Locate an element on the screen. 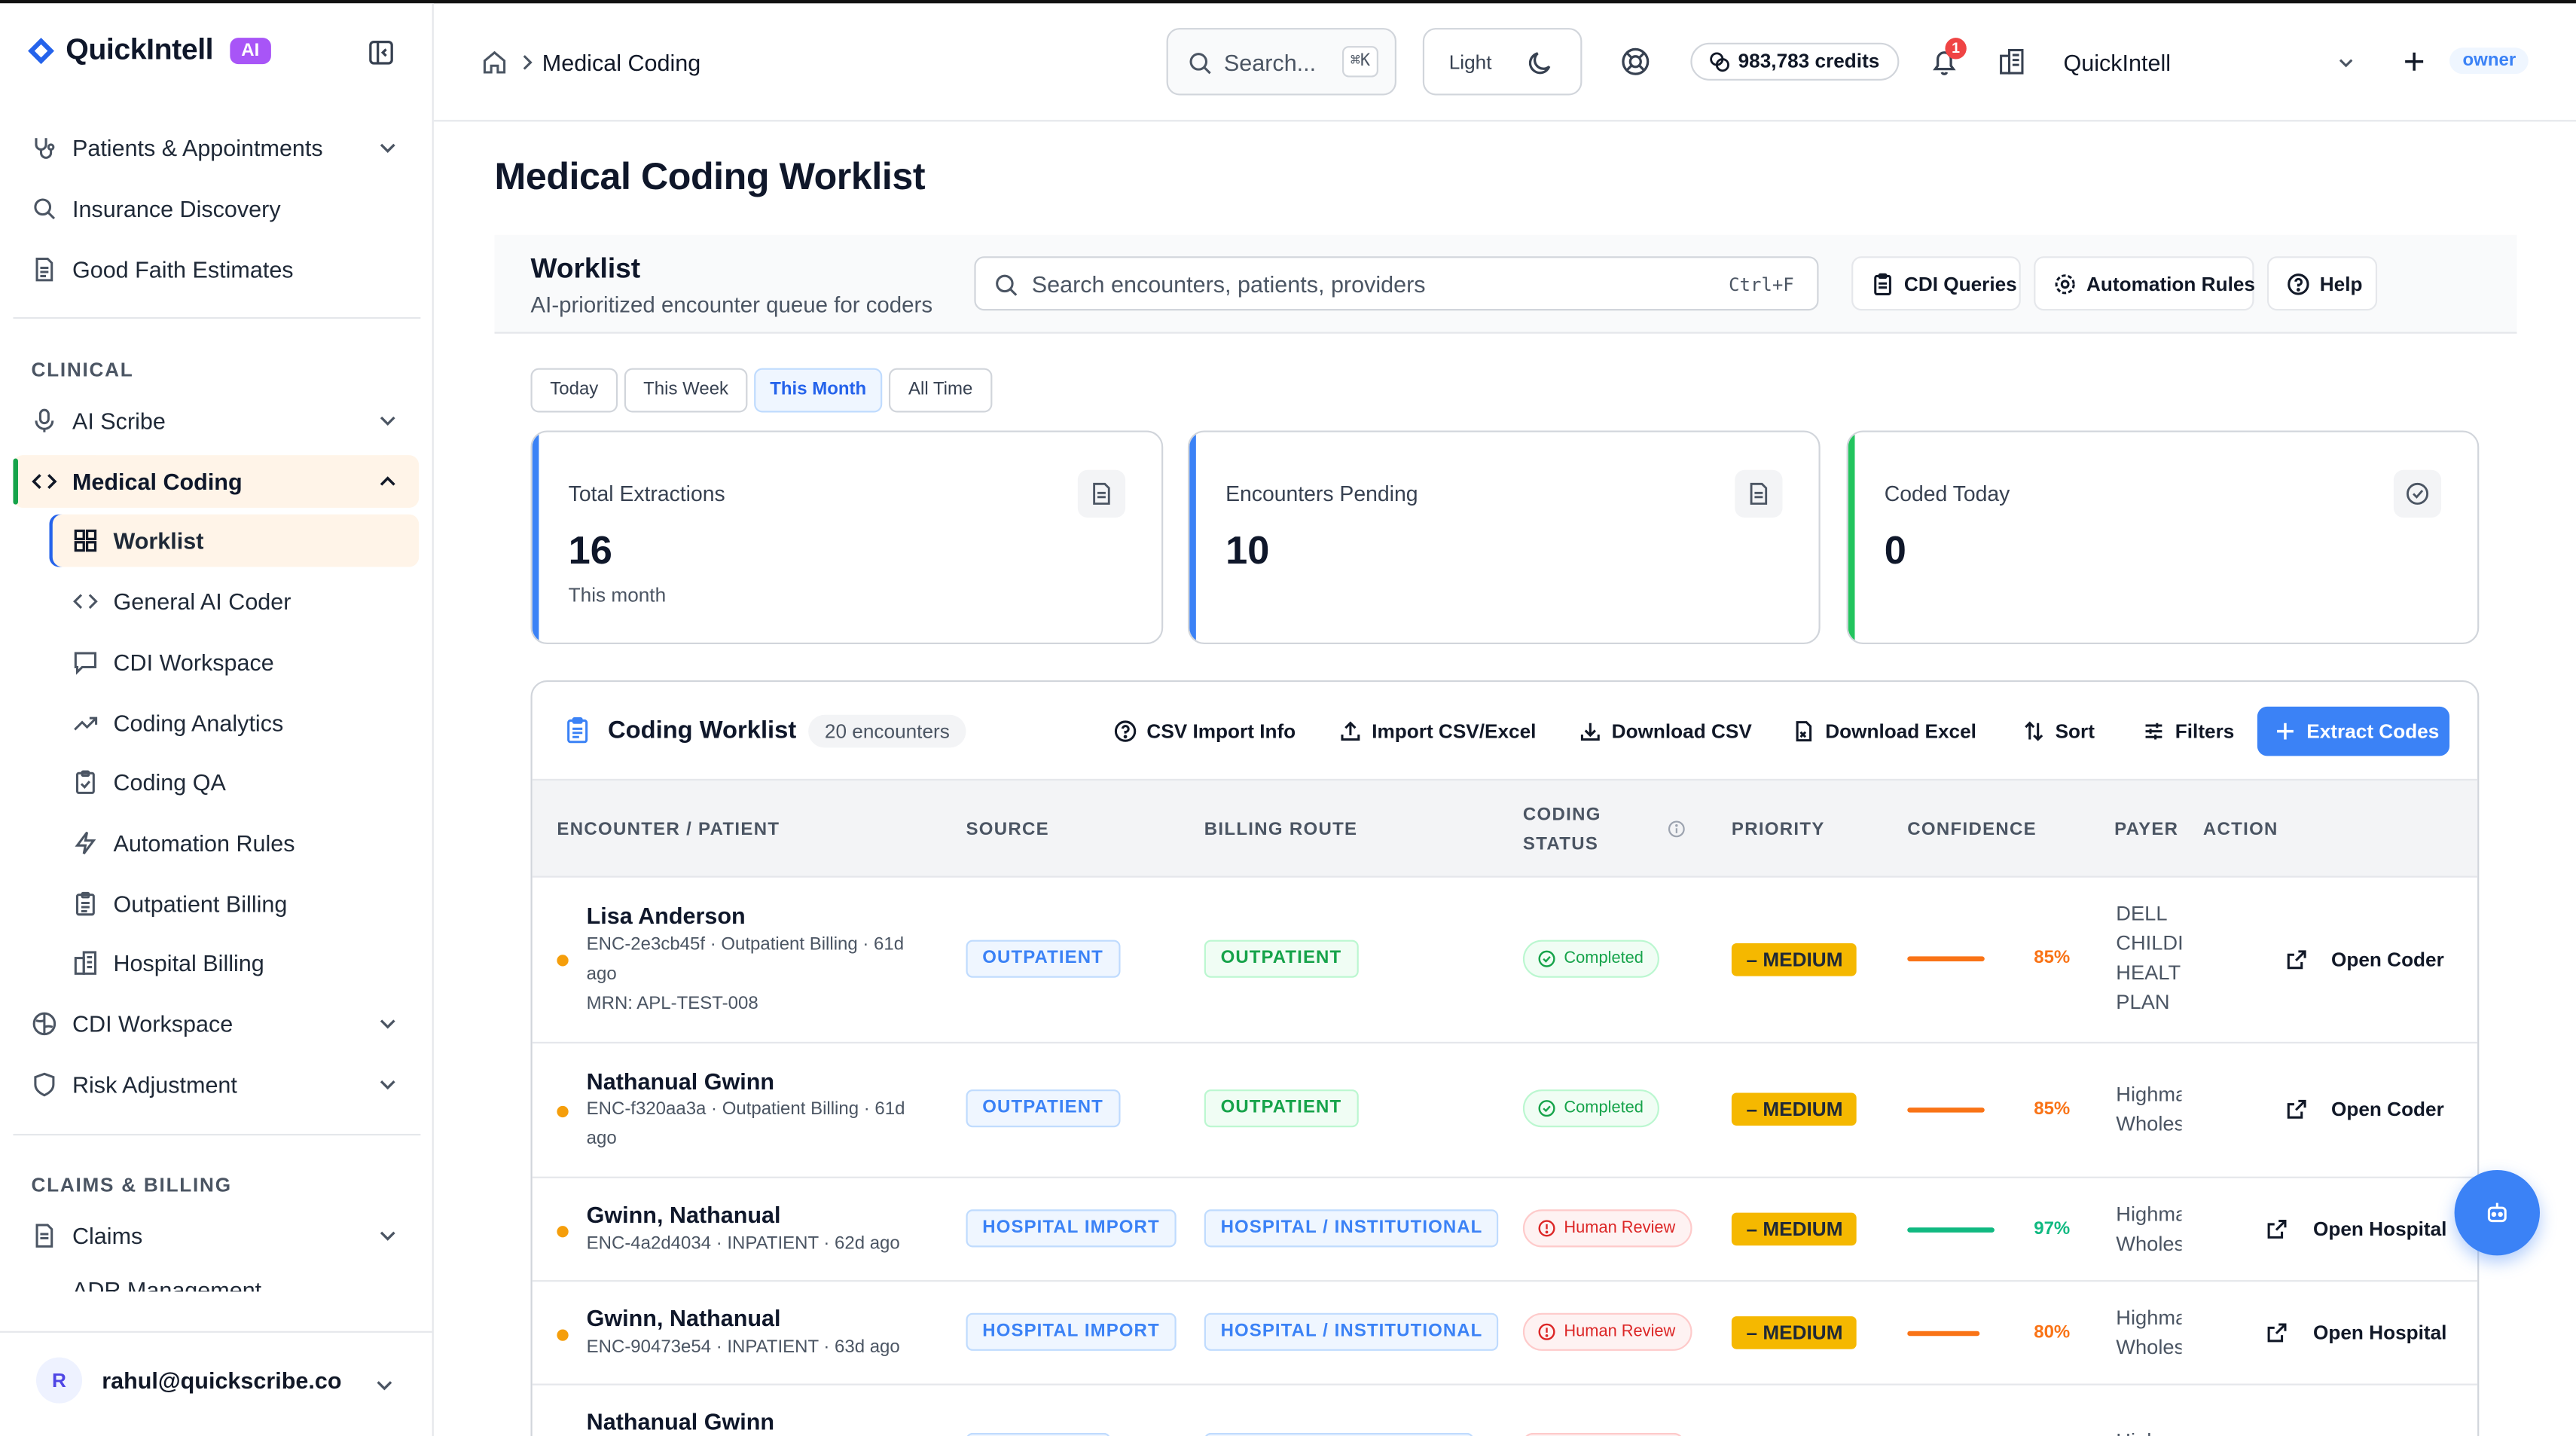 The width and height of the screenshot is (2576, 1436). range-this-week-button: This Week is located at coordinates (686, 390).